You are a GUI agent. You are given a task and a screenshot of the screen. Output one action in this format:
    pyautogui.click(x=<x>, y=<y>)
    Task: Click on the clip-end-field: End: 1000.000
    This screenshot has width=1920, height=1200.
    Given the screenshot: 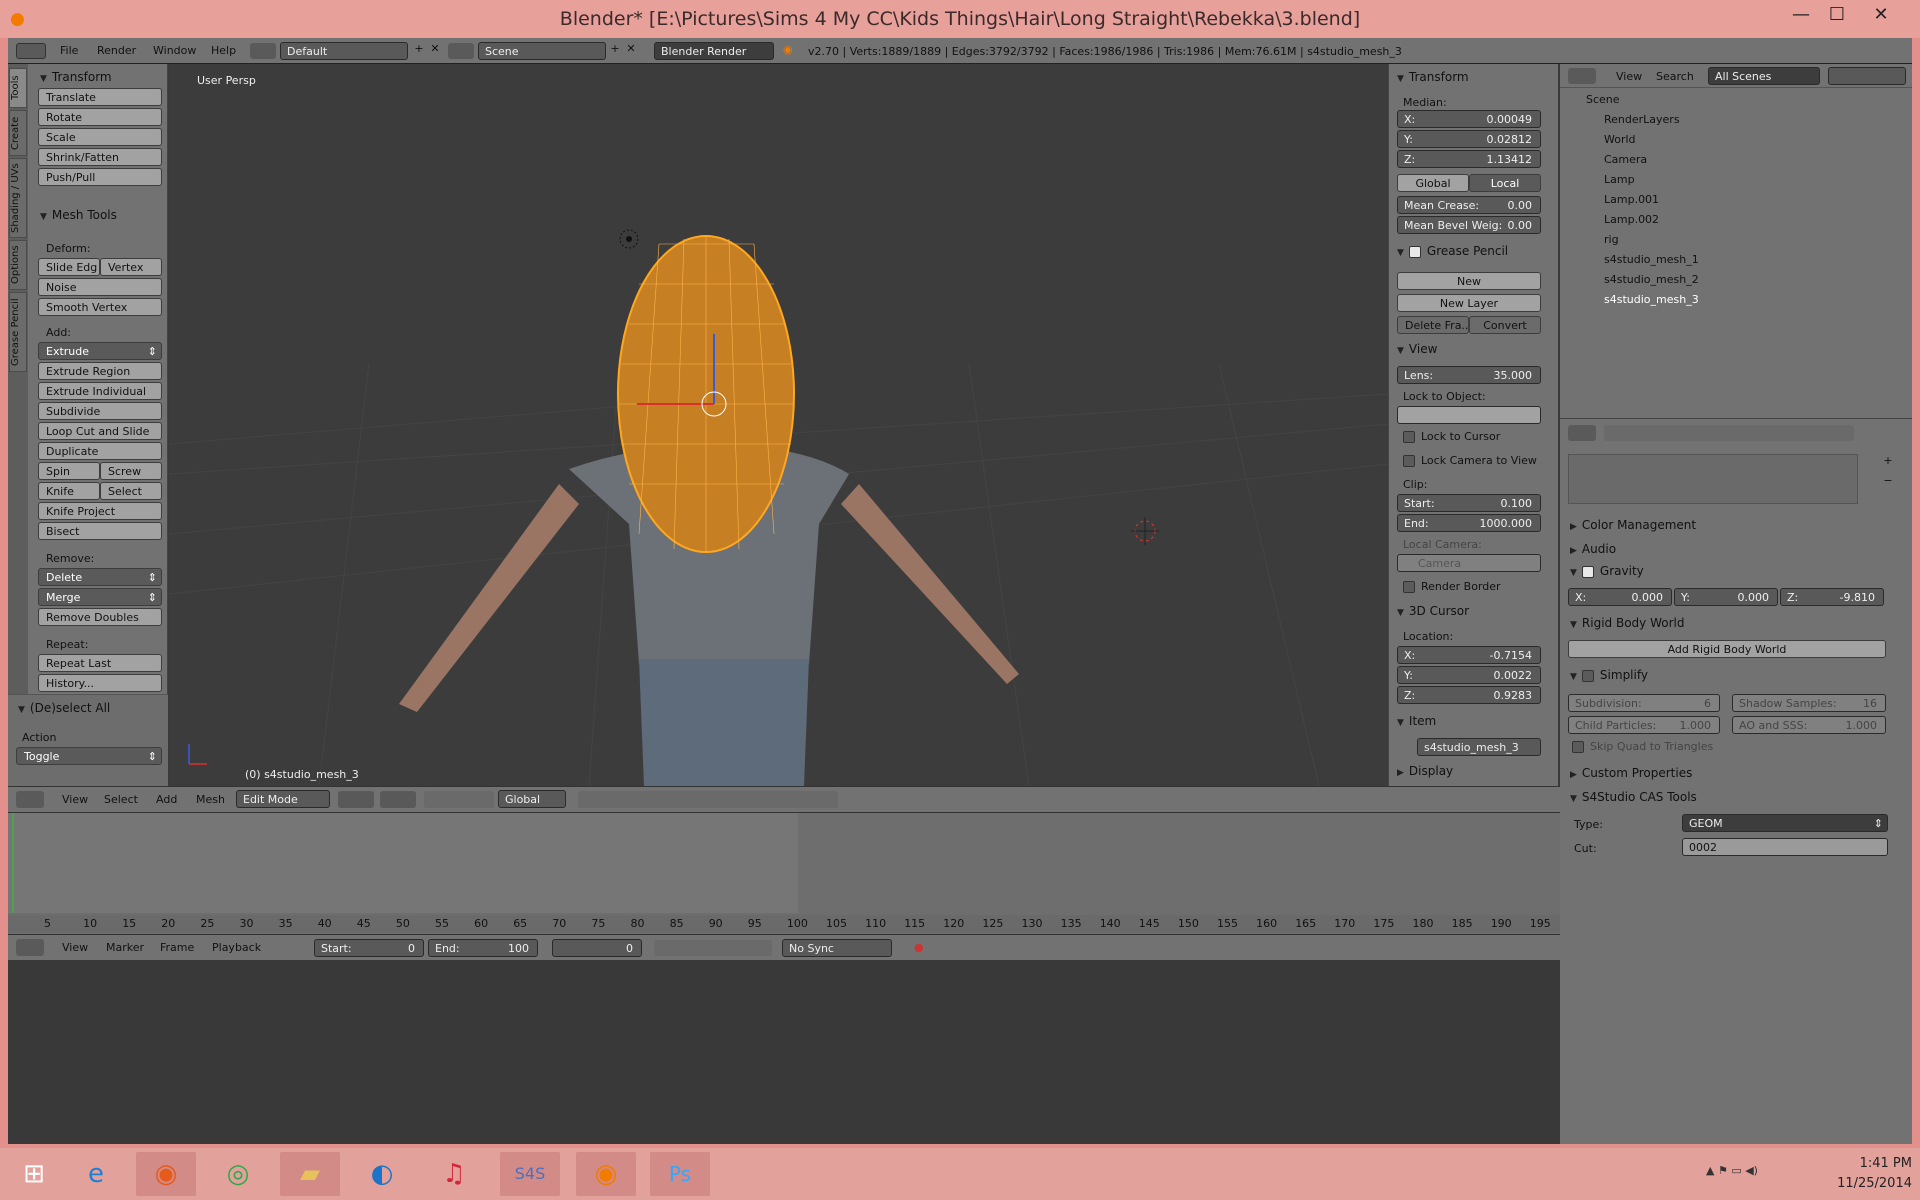 What is the action you would take?
    pyautogui.click(x=1469, y=523)
    